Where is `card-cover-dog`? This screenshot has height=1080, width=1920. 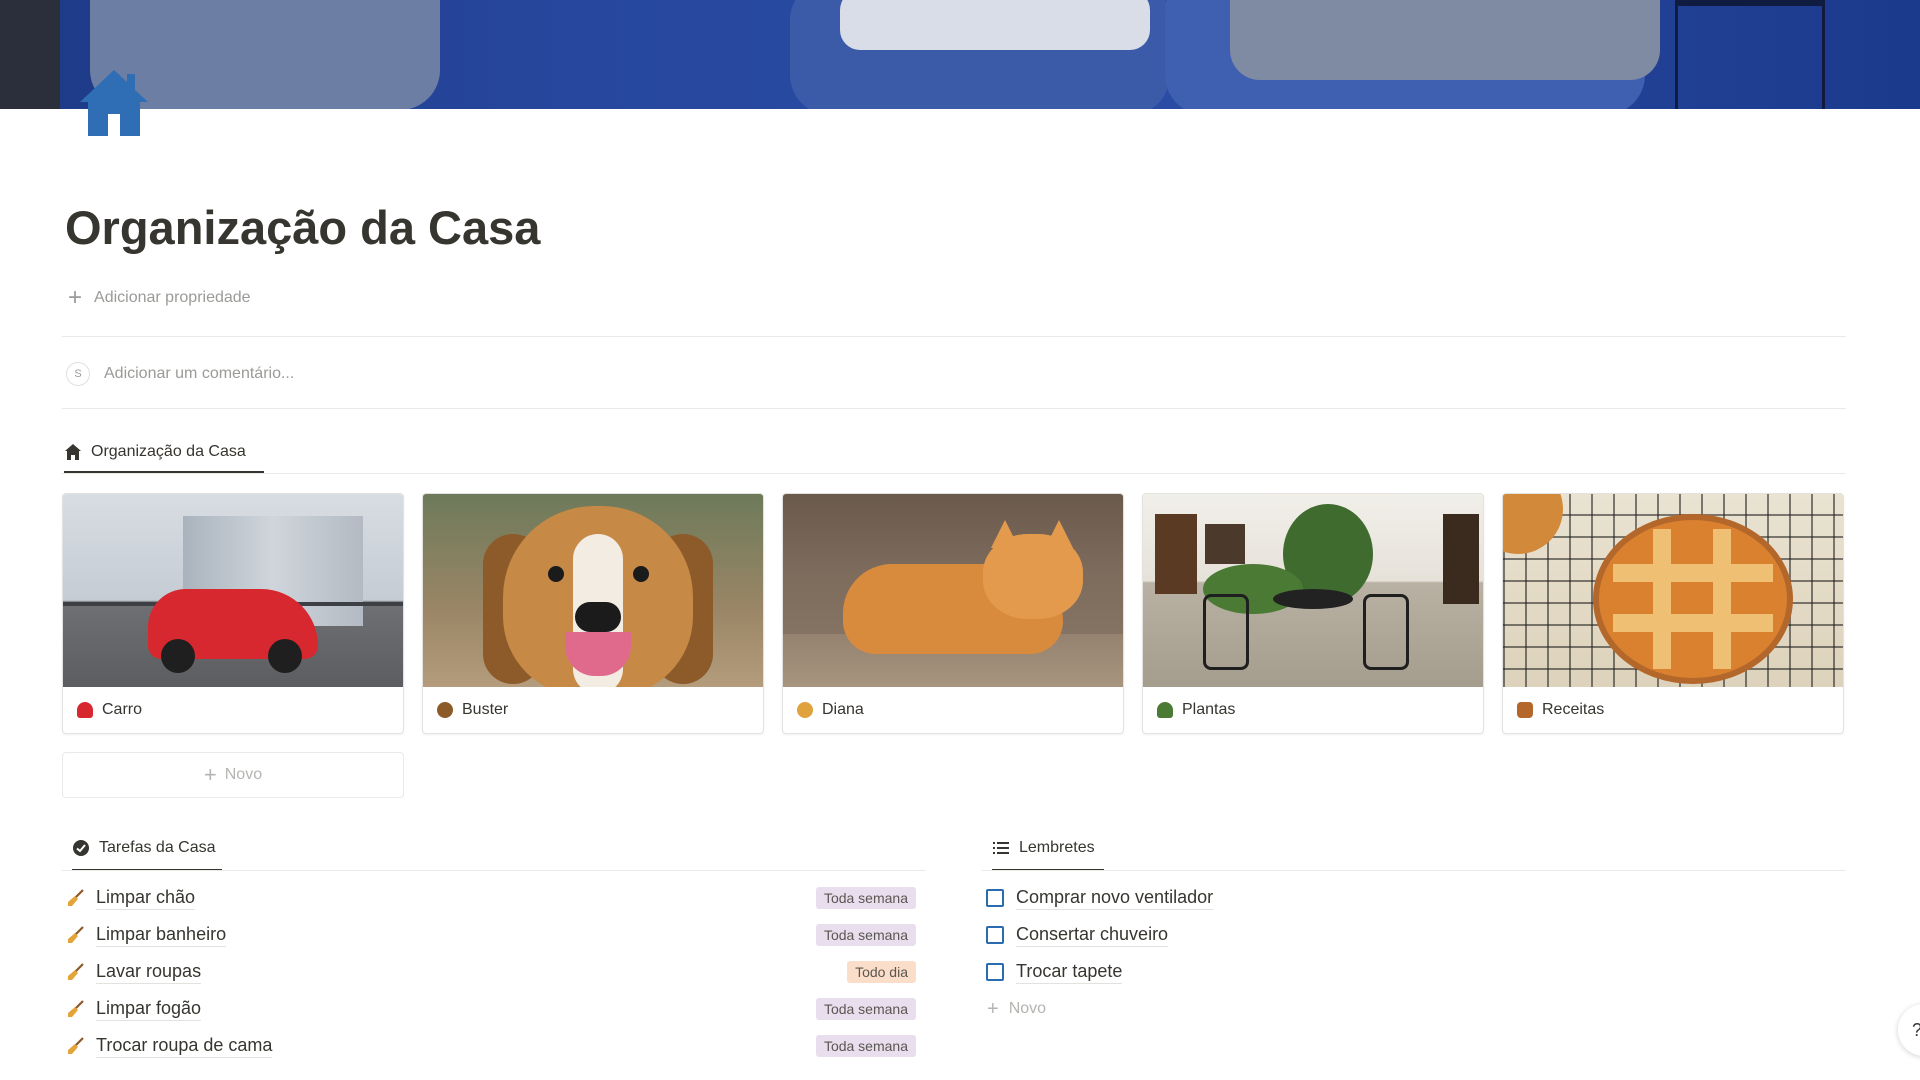
card-cover-dog is located at coordinates (593, 590).